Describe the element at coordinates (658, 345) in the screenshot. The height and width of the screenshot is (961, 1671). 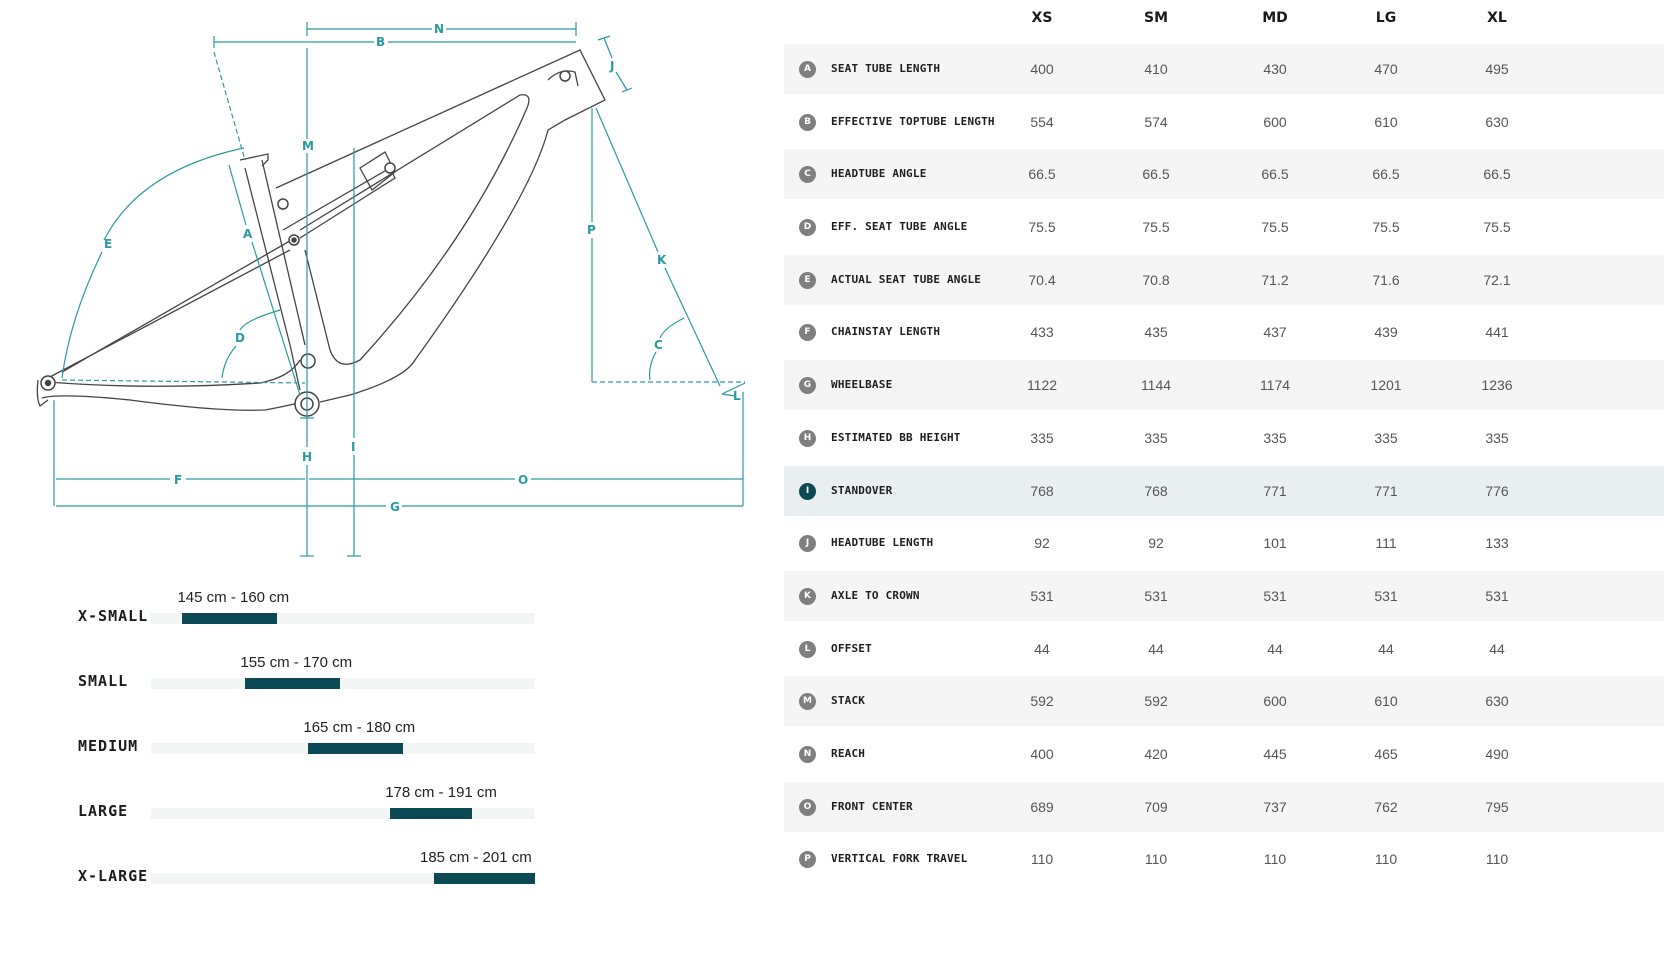
I see `dimension-label-c: C` at that location.